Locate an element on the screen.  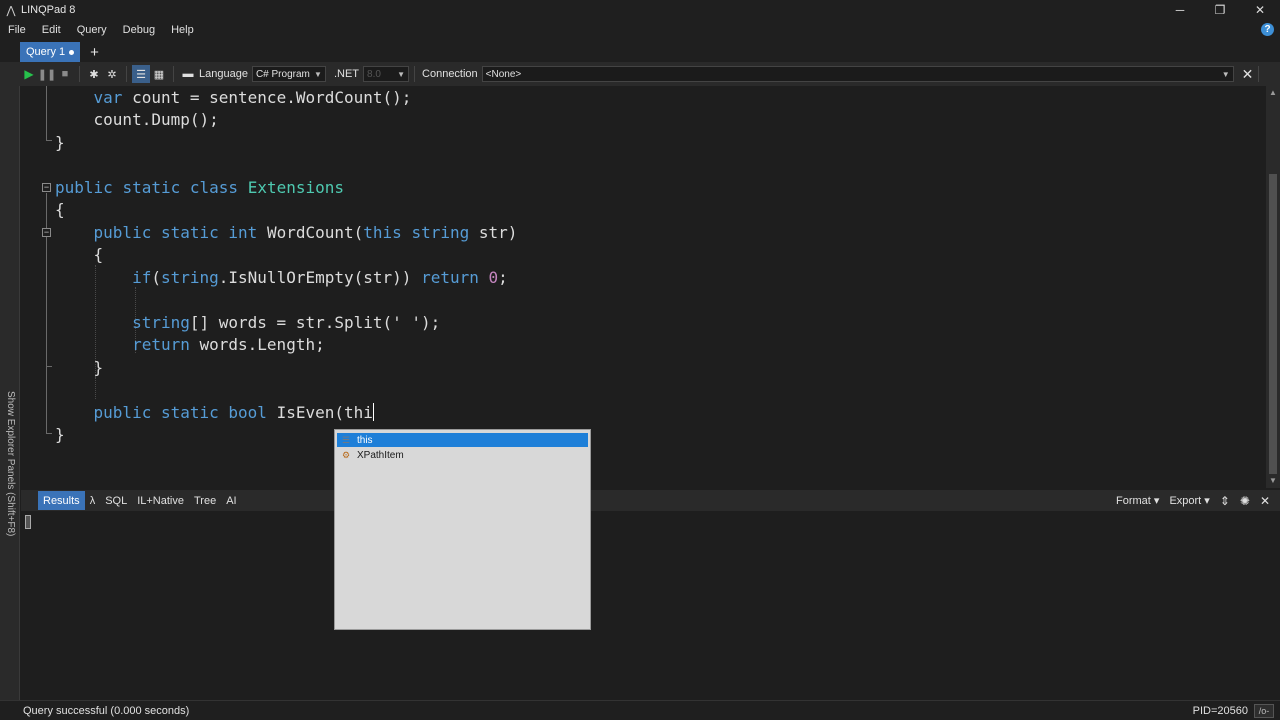
minimize-button: ─ is located at coordinates (1180, 10).